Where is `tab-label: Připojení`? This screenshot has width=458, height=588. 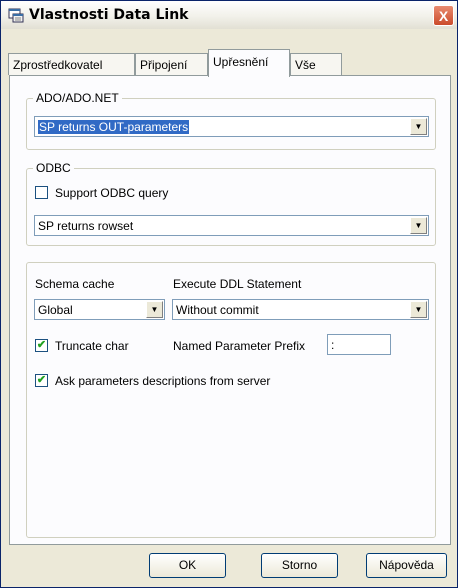
tab-label: Připojení is located at coordinates (164, 65).